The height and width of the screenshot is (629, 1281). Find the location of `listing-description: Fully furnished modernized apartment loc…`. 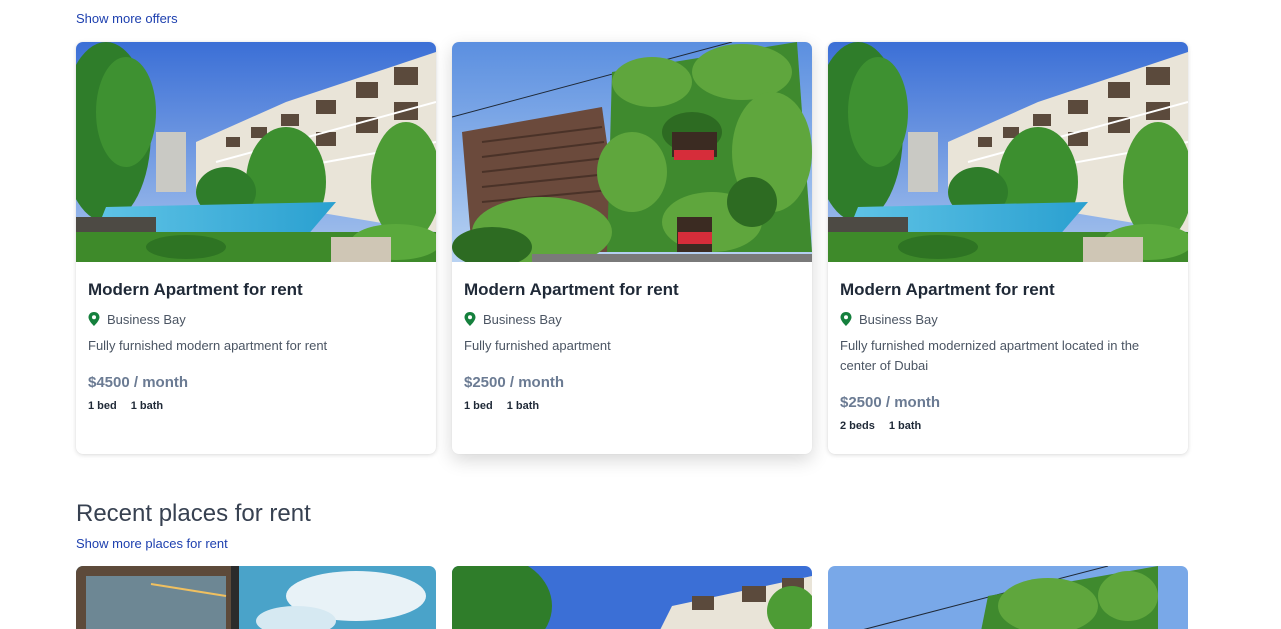

listing-description: Fully furnished modernized apartment loc… is located at coordinates (990, 355).